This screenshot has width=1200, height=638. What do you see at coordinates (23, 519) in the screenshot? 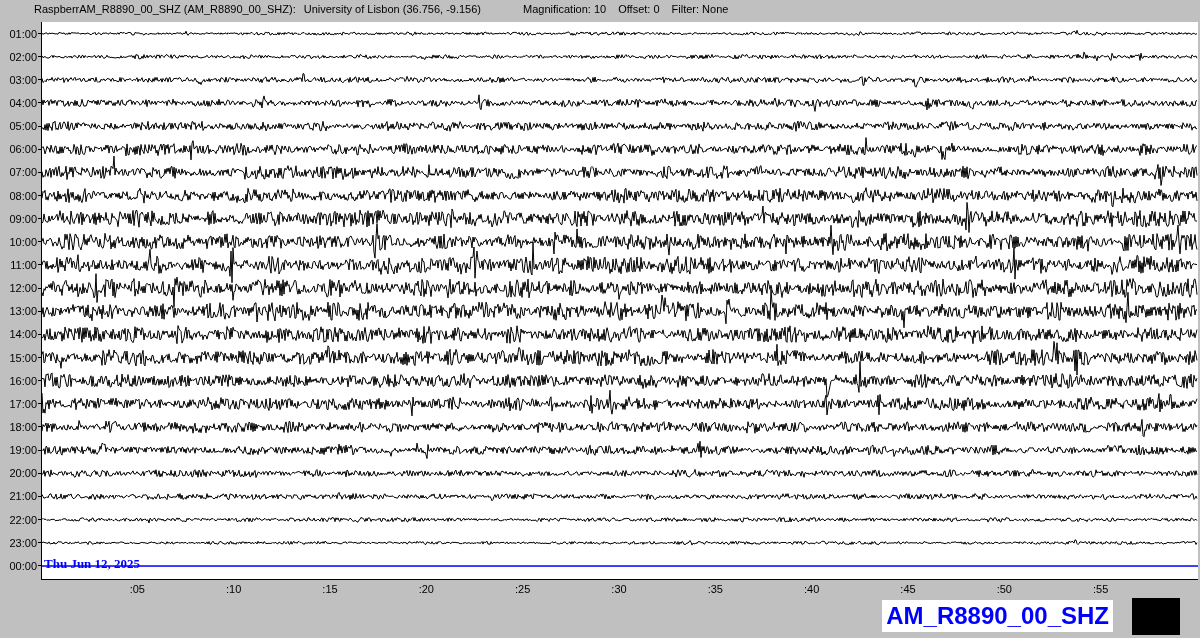
I see `hour-label: 22:00` at bounding box center [23, 519].